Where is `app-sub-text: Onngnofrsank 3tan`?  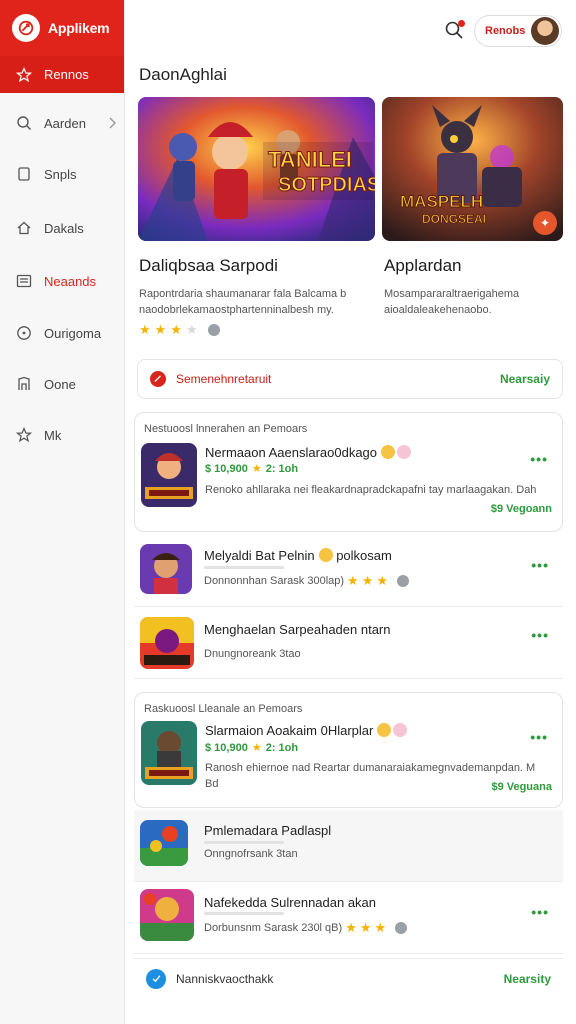 app-sub-text: Onngnofrsank 3tan is located at coordinates (251, 854).